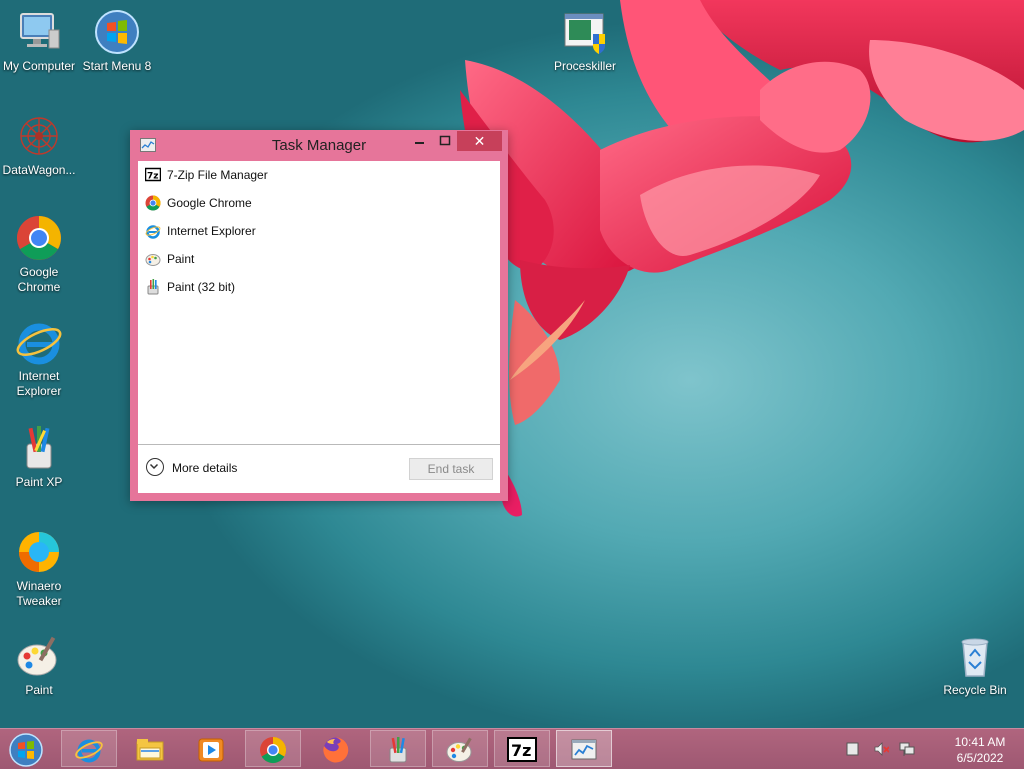 Image resolution: width=1024 pixels, height=773 pixels. I want to click on taskbar-button-firefox, so click(336, 748).